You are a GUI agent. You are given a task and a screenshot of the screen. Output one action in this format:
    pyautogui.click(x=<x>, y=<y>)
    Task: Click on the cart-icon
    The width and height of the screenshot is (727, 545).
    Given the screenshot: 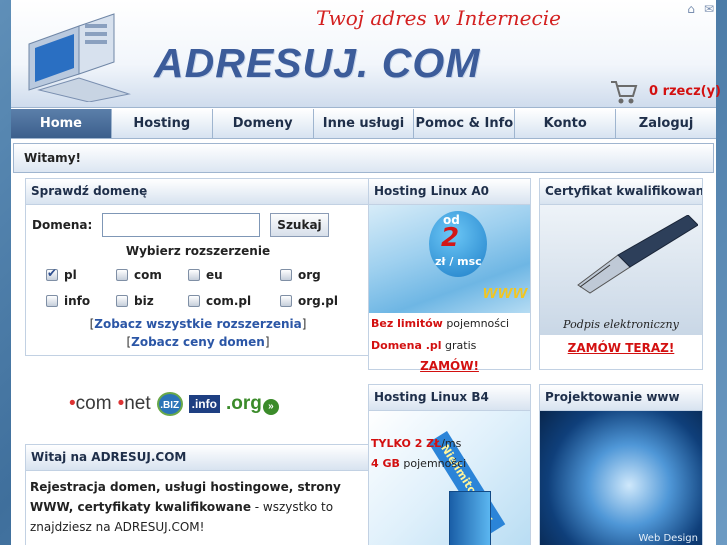 What is the action you would take?
    pyautogui.click(x=624, y=92)
    